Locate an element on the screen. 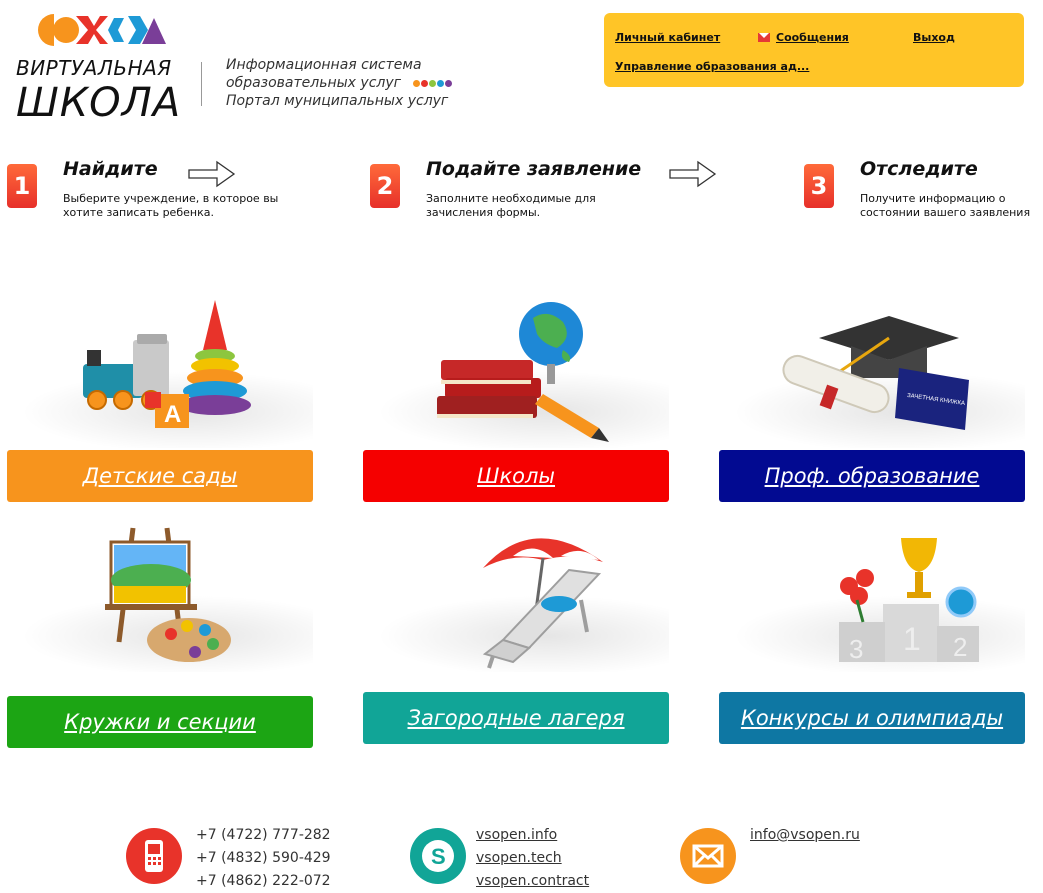 The image size is (1043, 893). category-clubs: Кружки и секции is located at coordinates (160, 635).